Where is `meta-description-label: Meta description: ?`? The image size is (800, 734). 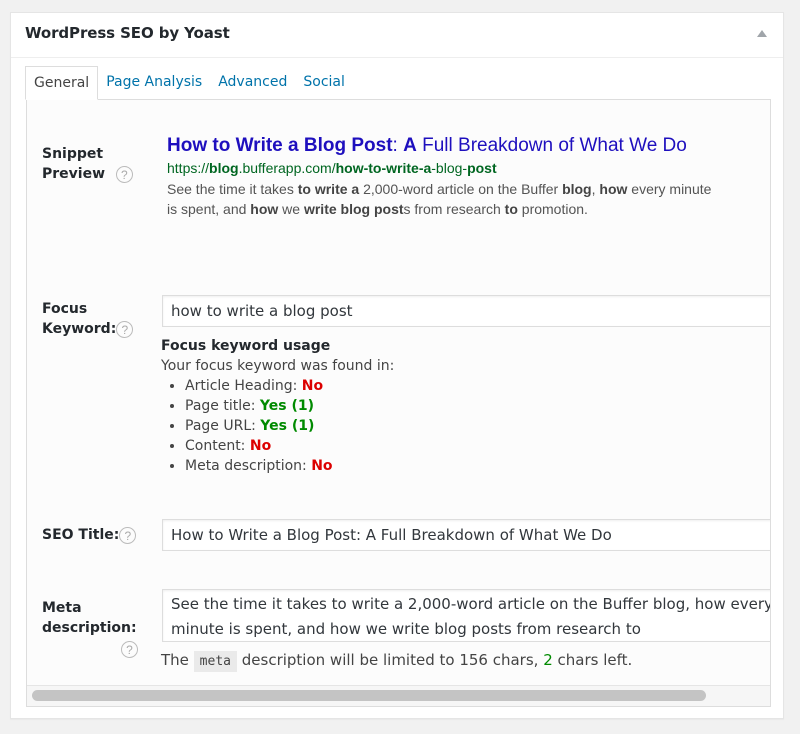
meta-description-label: Meta description: ? is located at coordinates (90, 629).